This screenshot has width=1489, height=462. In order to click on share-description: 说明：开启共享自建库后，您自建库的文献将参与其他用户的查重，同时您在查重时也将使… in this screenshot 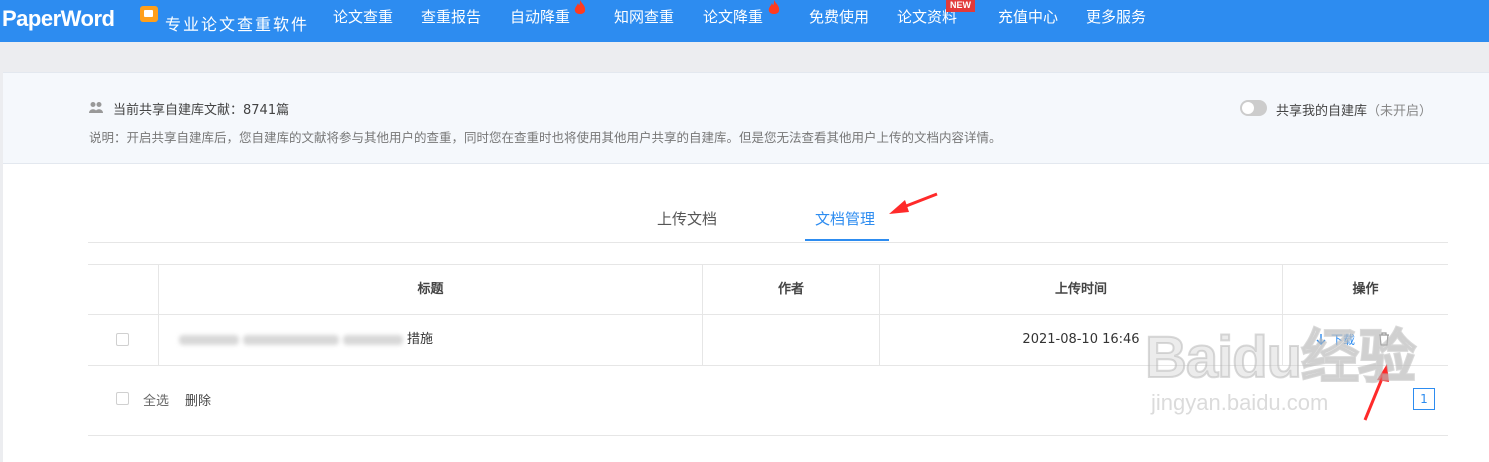, I will do `click(545, 137)`.